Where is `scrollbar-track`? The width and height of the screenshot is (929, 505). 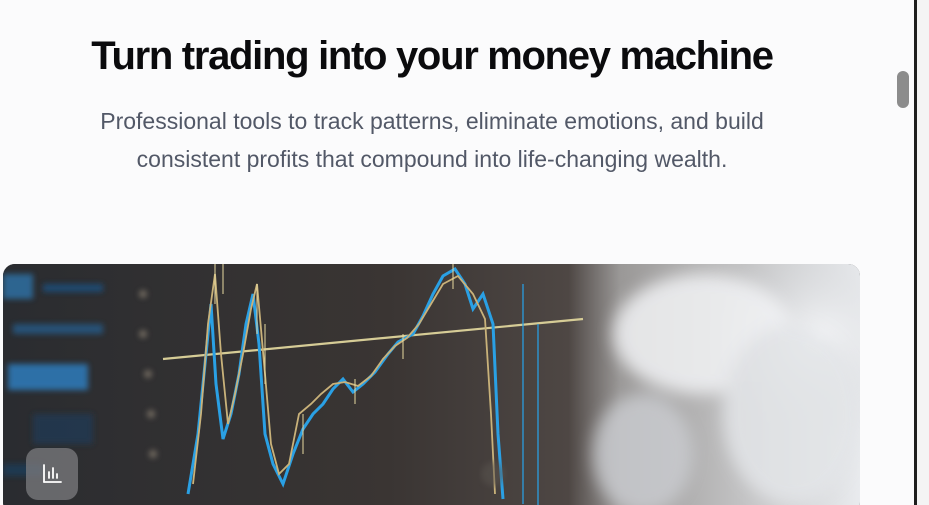 scrollbar-track is located at coordinates (921, 252).